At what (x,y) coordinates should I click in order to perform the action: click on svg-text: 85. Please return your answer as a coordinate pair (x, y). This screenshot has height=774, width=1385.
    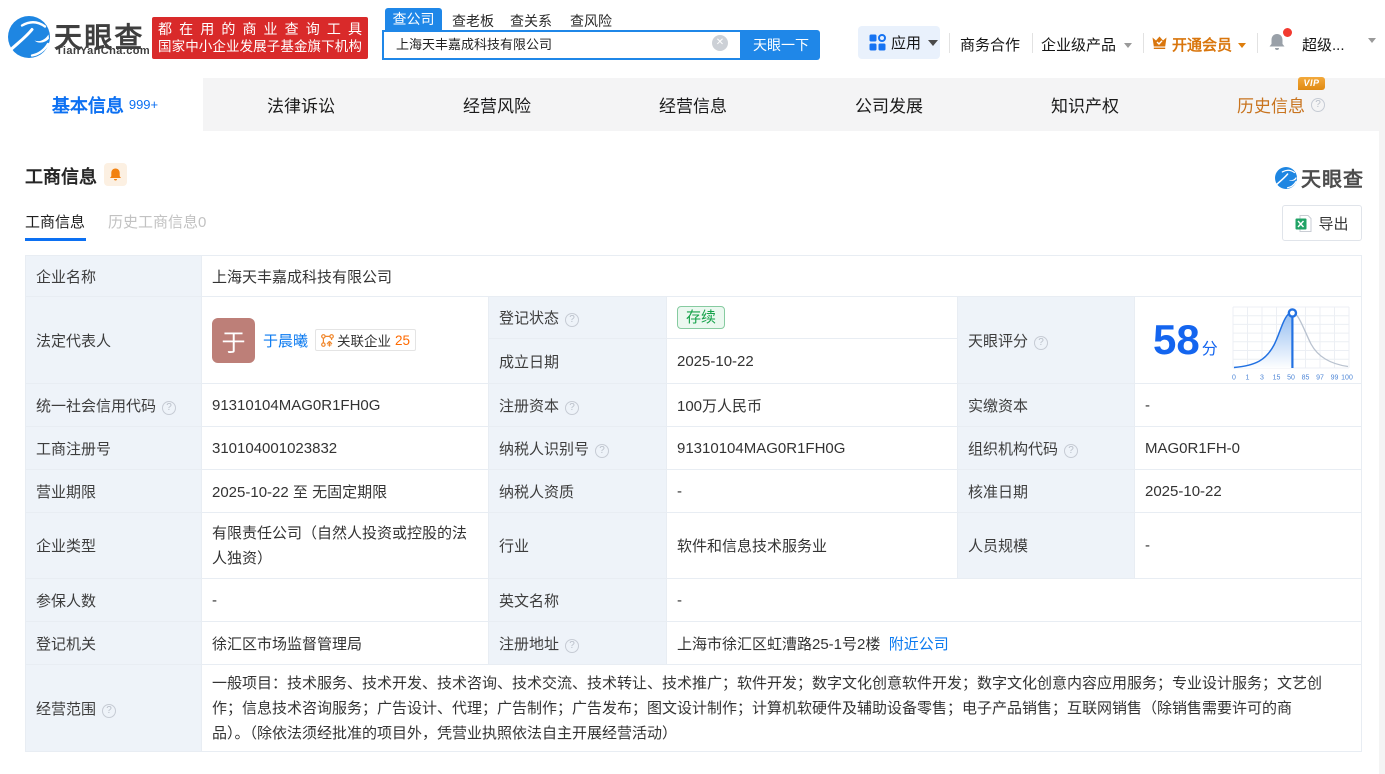
    Looking at the image, I should click on (1306, 377).